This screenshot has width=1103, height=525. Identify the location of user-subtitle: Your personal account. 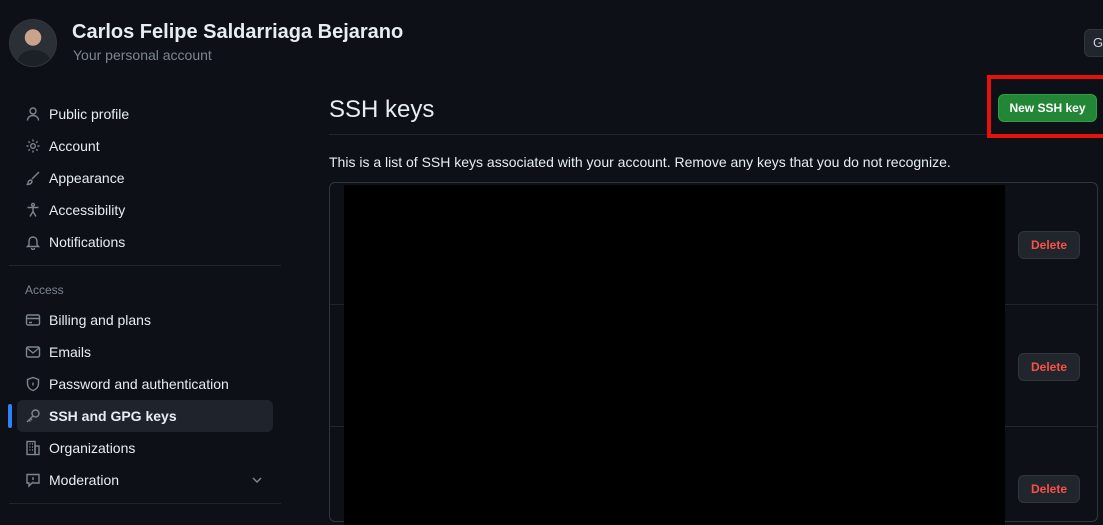
(142, 55).